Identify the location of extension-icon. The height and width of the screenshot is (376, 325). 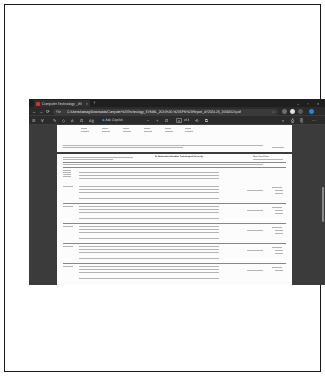
(284, 111).